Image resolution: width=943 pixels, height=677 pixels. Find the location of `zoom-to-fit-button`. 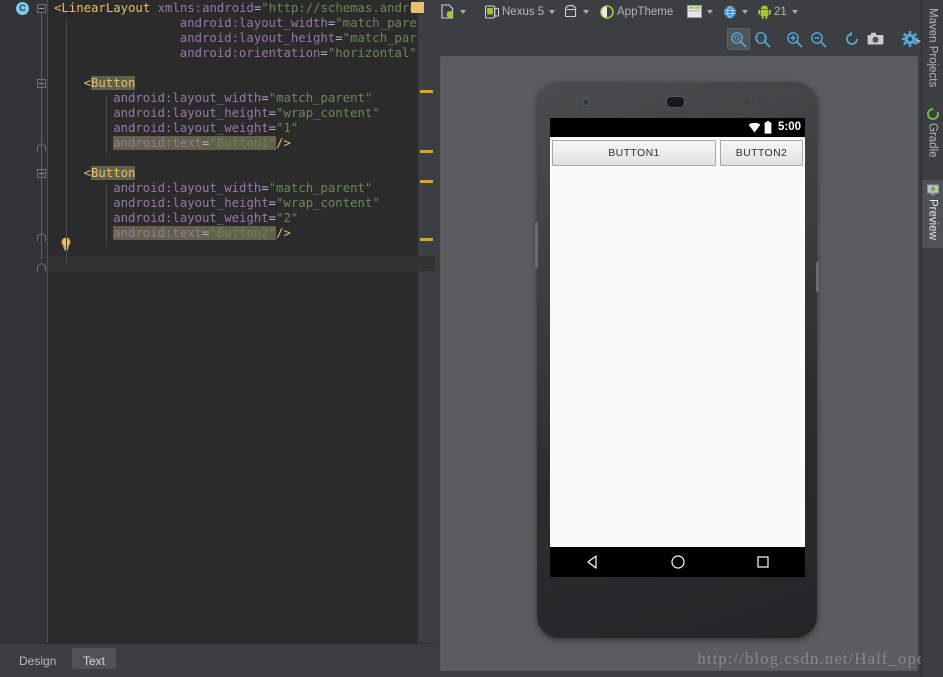

zoom-to-fit-button is located at coordinates (738, 39).